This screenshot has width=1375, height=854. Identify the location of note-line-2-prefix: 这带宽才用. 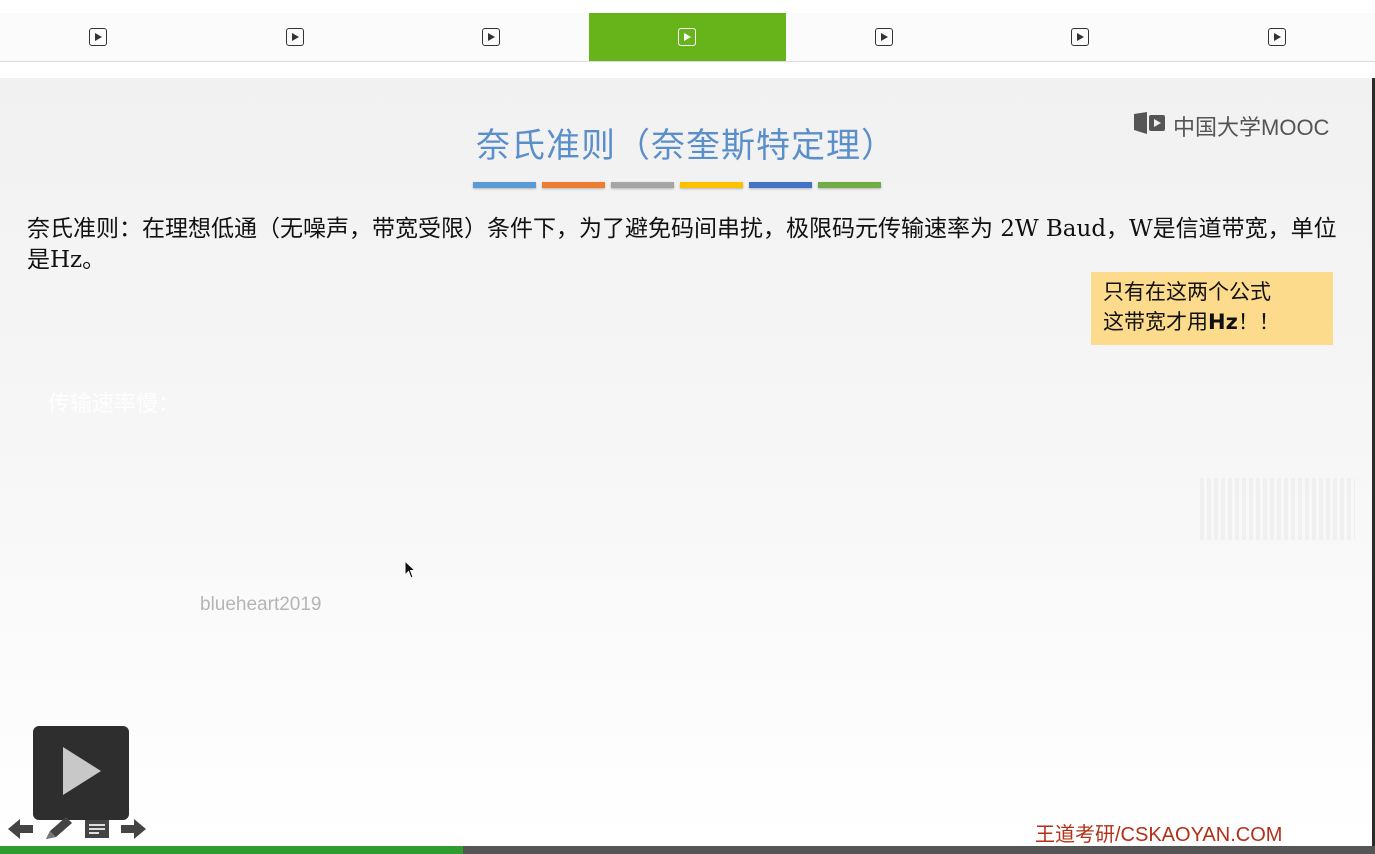
(1155, 322).